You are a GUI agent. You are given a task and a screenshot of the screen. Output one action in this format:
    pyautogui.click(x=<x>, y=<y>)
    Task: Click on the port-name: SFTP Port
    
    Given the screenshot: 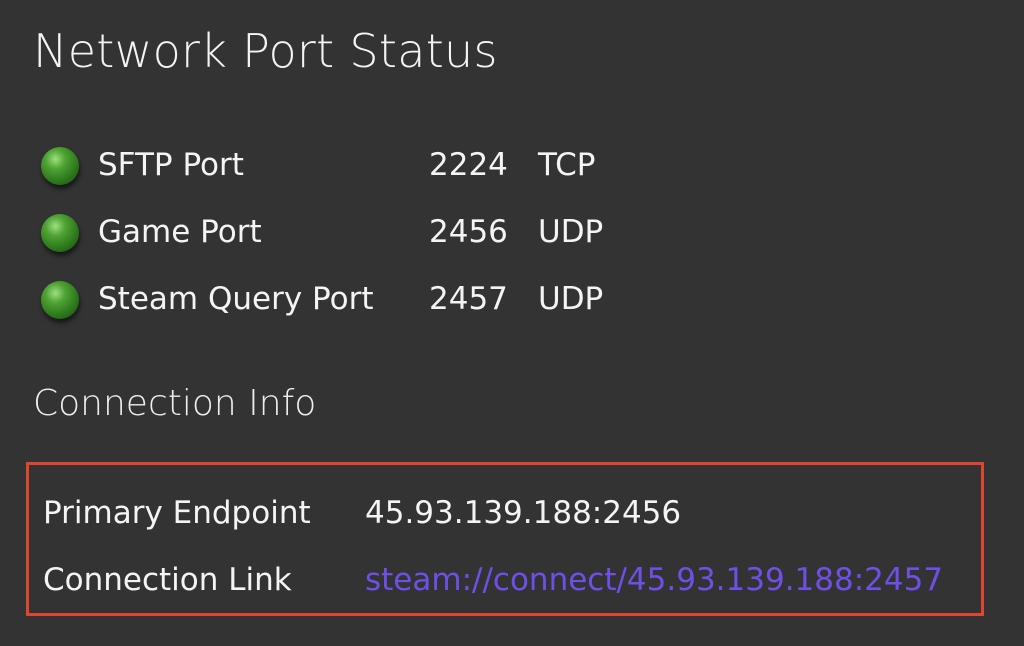 What is the action you would take?
    pyautogui.click(x=171, y=165)
    